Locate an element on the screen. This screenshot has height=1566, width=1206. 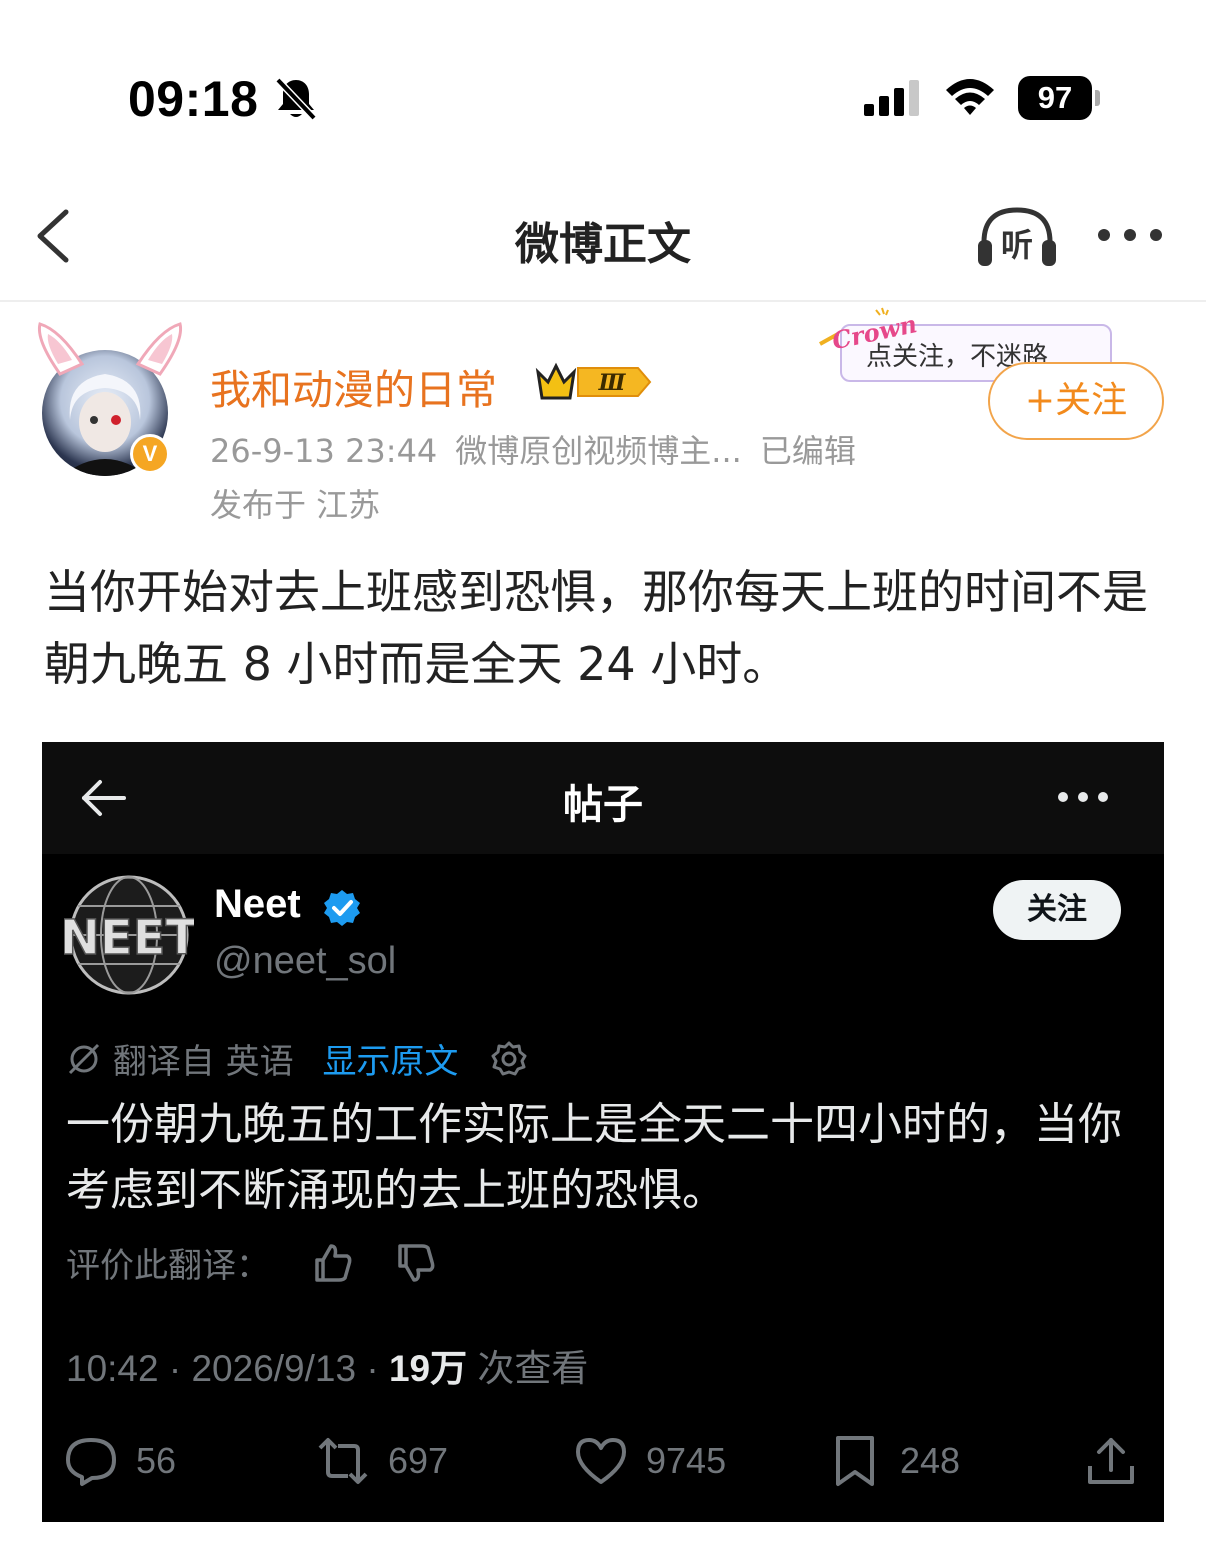
like-count: 9745 is located at coordinates (686, 1460).